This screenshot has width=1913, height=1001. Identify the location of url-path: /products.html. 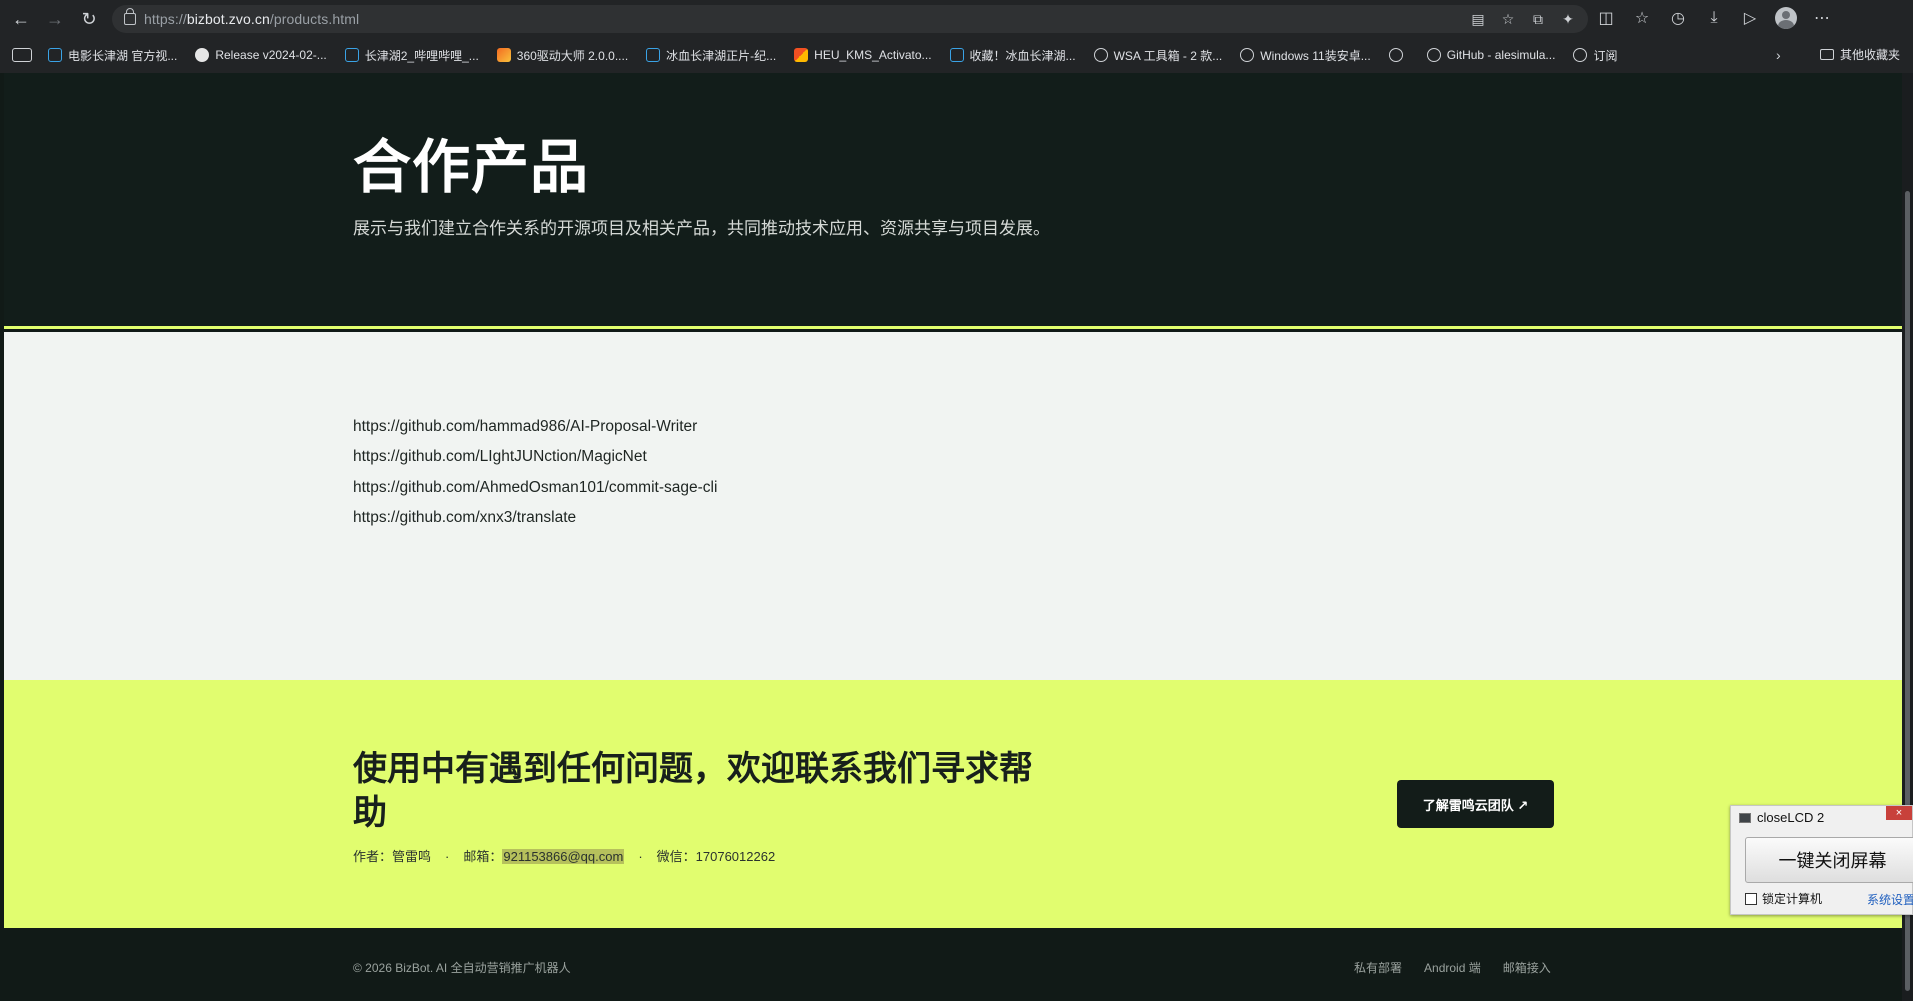
(314, 19).